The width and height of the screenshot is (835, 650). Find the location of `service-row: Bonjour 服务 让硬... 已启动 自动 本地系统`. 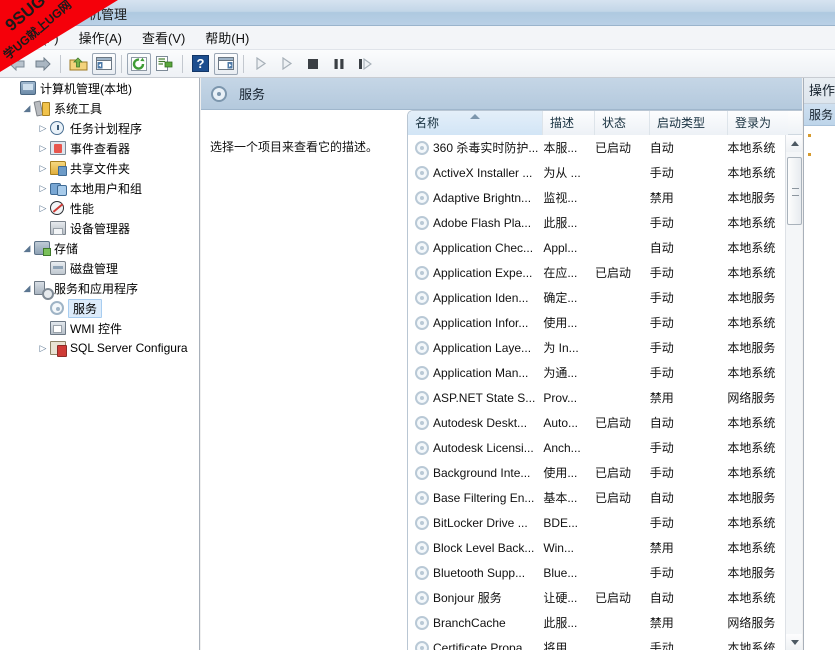

service-row: Bonjour 服务 让硬... 已启动 自动 本地系统 is located at coordinates (597, 597).